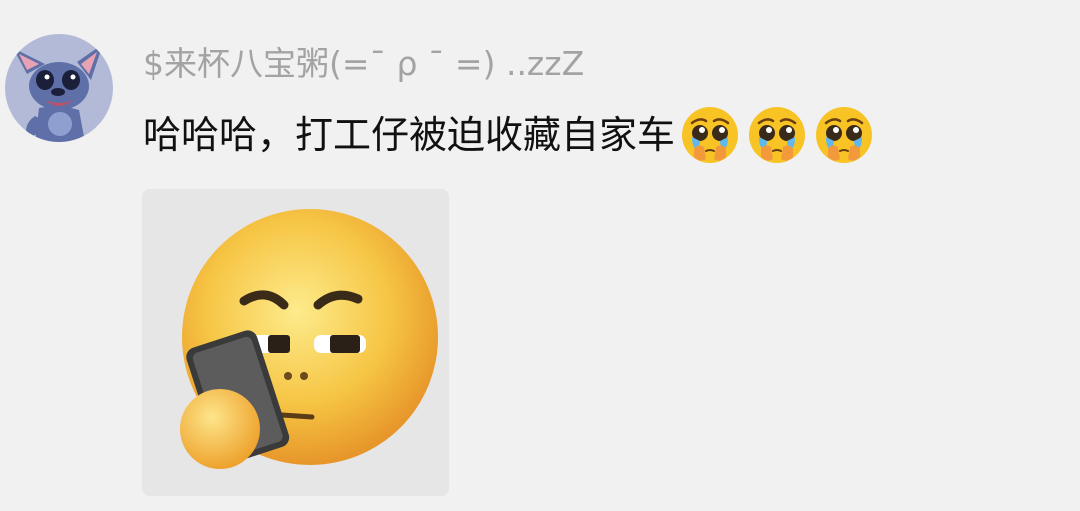 The height and width of the screenshot is (511, 1080). I want to click on stitch-avatar-icon, so click(58, 93).